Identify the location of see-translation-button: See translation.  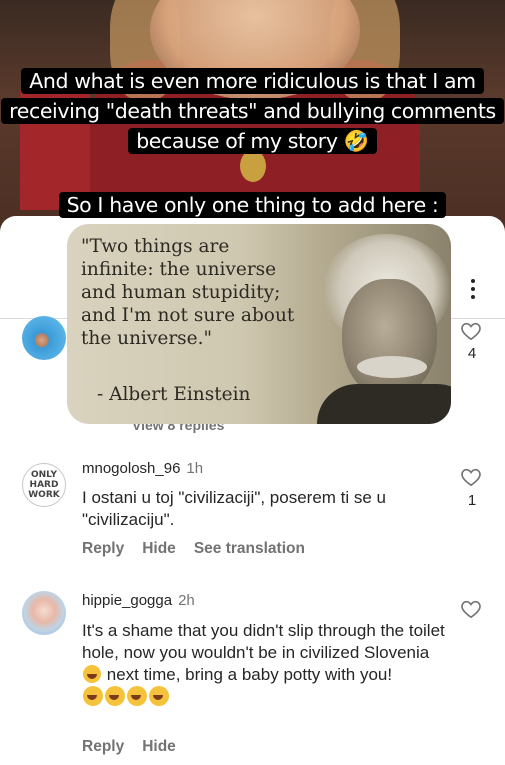
(249, 548).